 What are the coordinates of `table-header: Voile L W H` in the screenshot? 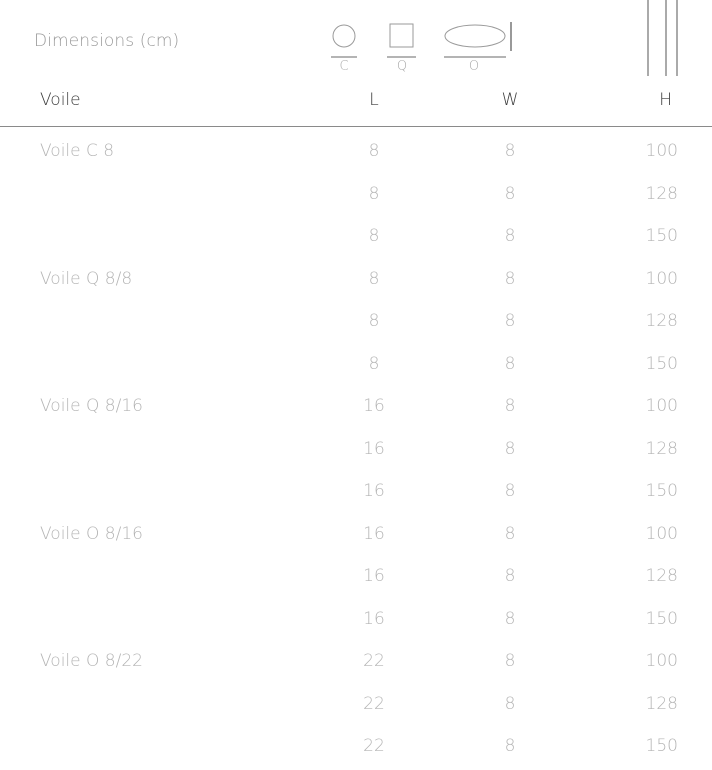 It's located at (356, 106).